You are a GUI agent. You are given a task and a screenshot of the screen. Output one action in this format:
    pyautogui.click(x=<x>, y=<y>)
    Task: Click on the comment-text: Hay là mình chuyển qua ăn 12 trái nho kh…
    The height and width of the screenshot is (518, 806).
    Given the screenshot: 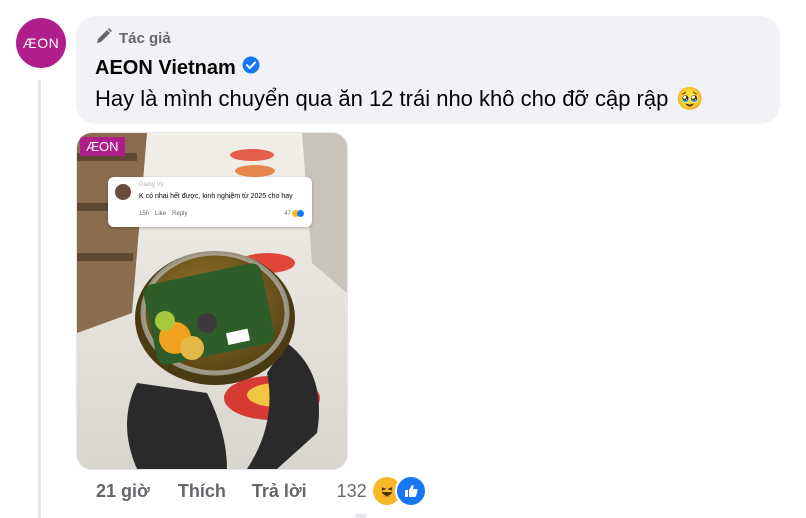 What is the action you would take?
    pyautogui.click(x=382, y=98)
    